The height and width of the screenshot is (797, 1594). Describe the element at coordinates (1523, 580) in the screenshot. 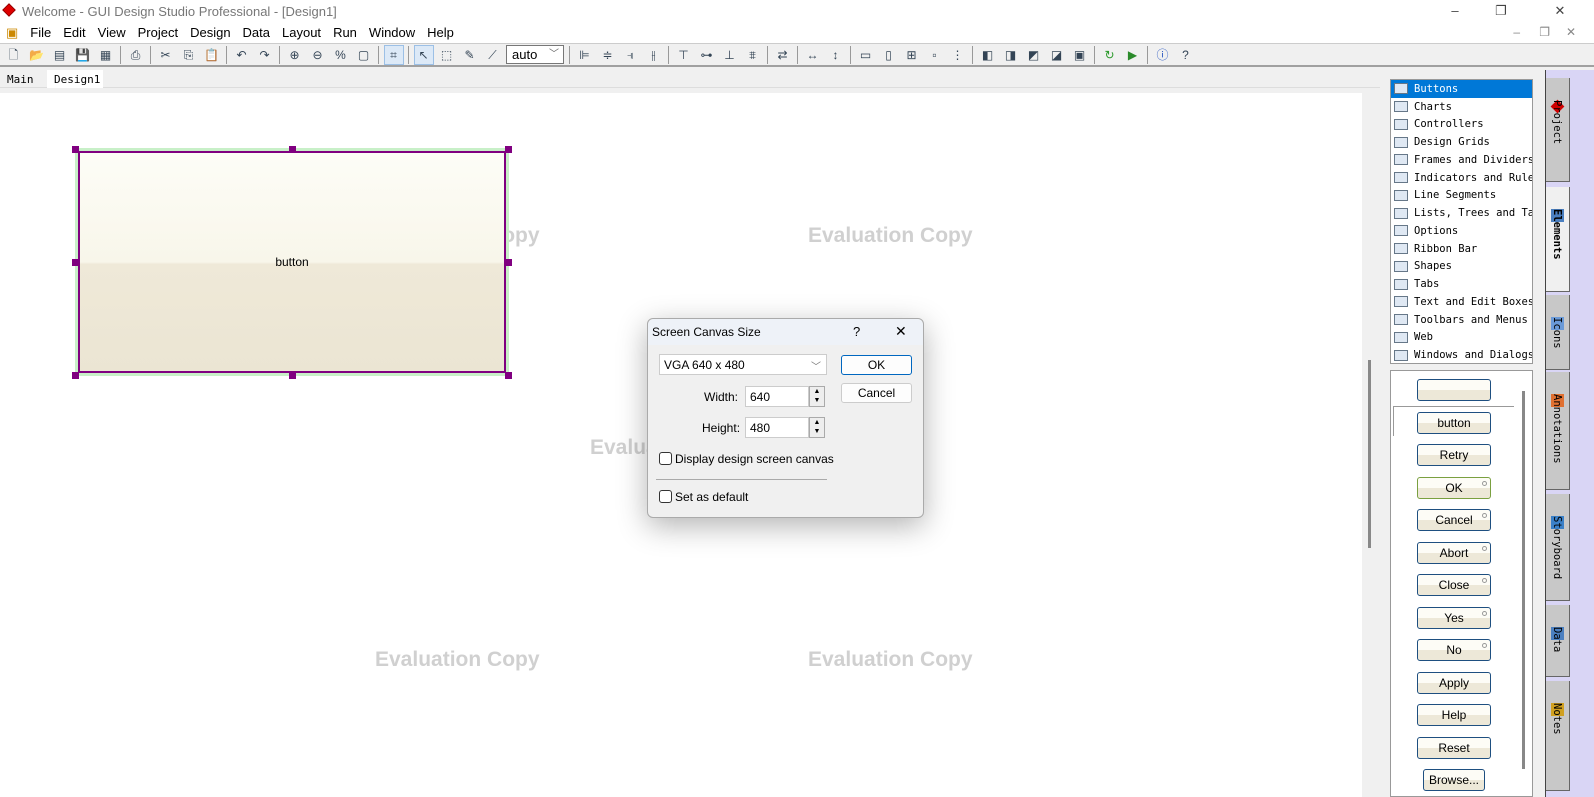

I see `gallery-scrollbar` at that location.